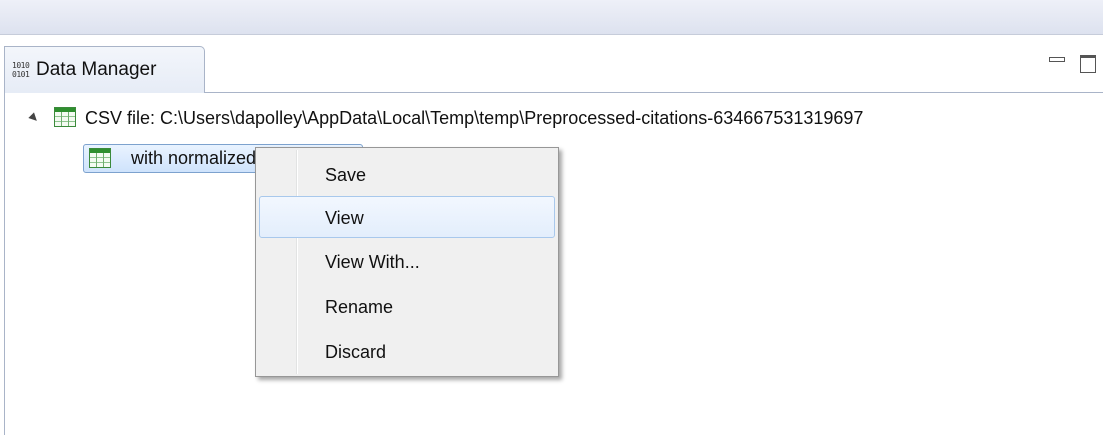  I want to click on menu-item-rename: Rename, so click(407, 306).